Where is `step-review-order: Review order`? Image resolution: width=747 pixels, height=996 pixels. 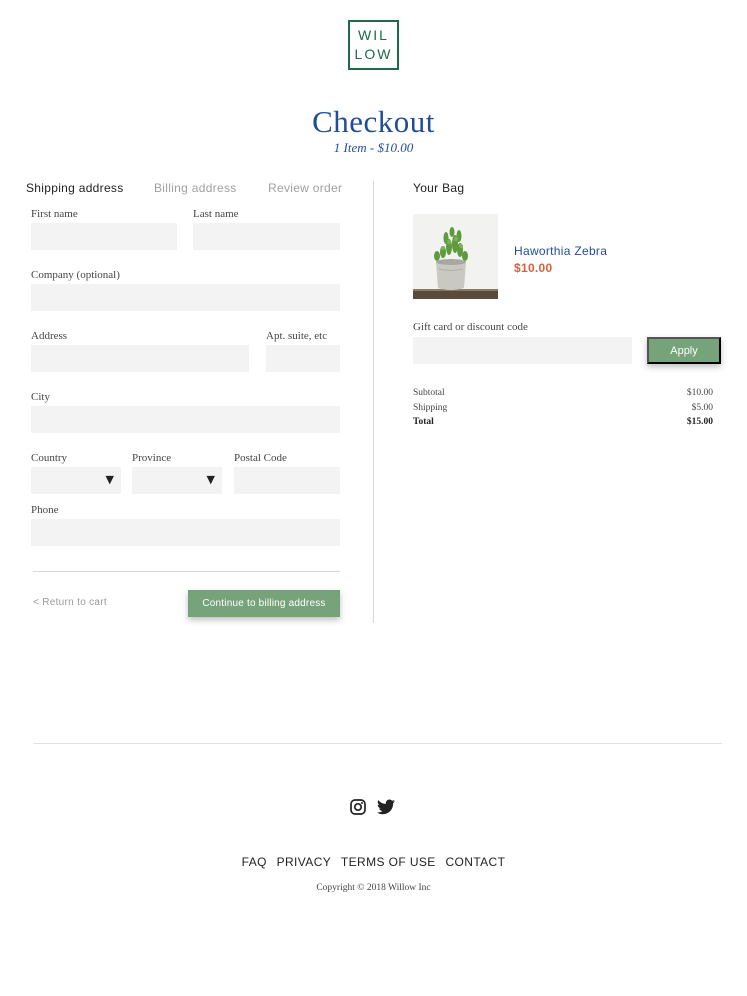
step-review-order: Review order is located at coordinates (305, 188).